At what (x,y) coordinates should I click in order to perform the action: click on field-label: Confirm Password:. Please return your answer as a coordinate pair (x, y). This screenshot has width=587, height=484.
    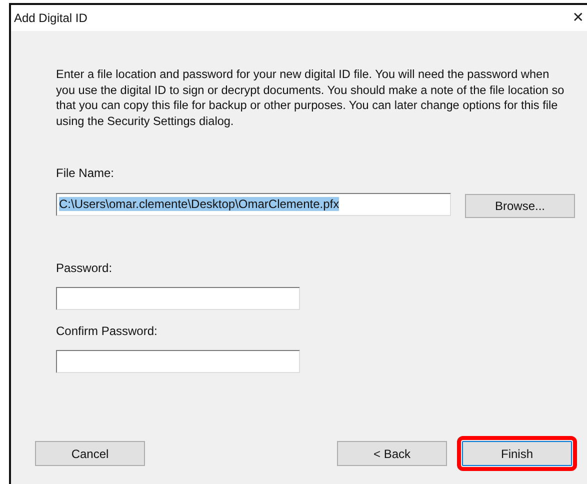
    Looking at the image, I should click on (107, 331).